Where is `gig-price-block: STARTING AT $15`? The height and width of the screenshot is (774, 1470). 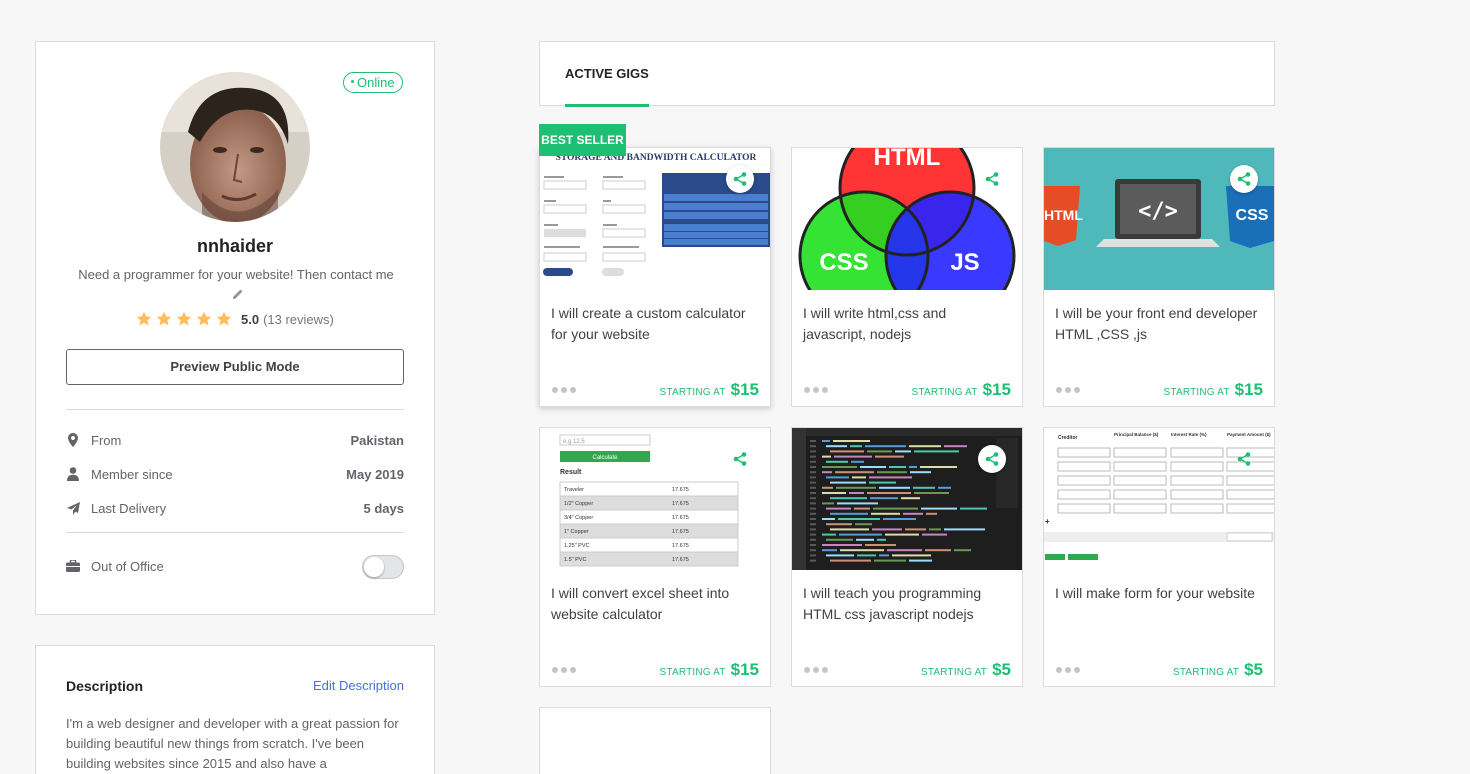 gig-price-block: STARTING AT $15 is located at coordinates (709, 390).